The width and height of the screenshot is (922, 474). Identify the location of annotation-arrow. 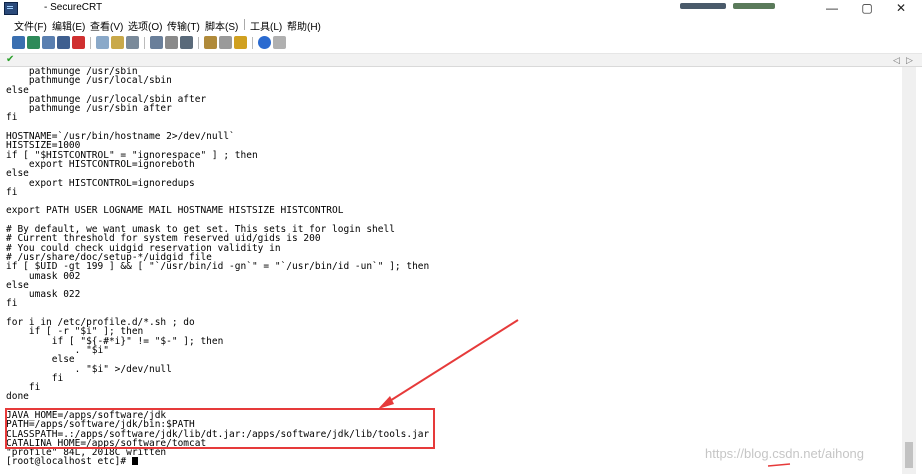
(584, 393).